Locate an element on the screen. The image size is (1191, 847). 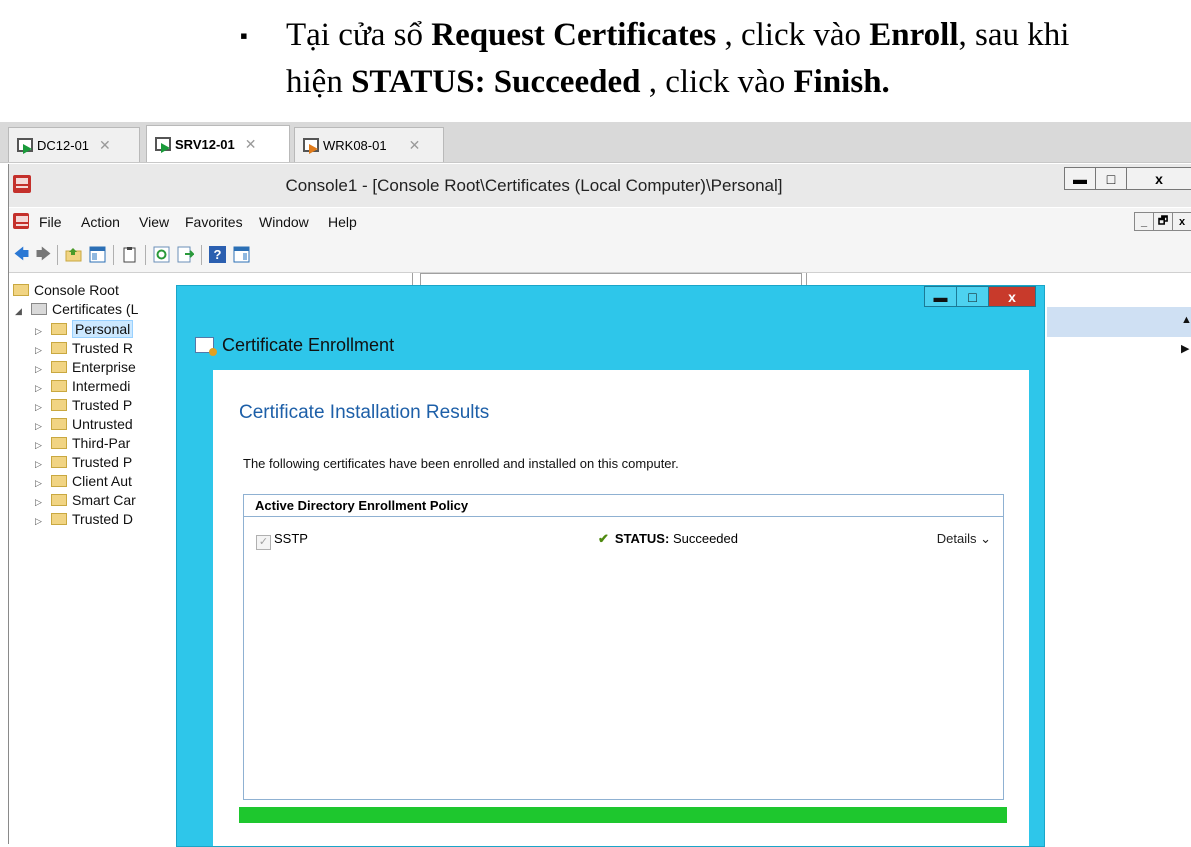
dialog-maximize-button: □ is located at coordinates (972, 296).